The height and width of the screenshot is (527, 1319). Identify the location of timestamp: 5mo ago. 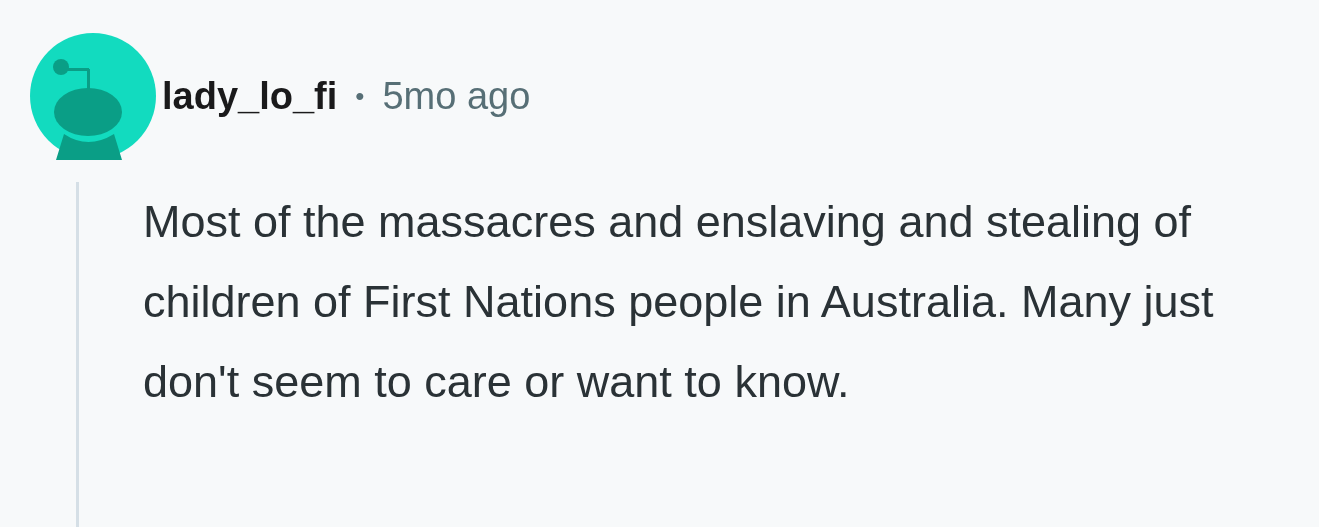
(456, 96).